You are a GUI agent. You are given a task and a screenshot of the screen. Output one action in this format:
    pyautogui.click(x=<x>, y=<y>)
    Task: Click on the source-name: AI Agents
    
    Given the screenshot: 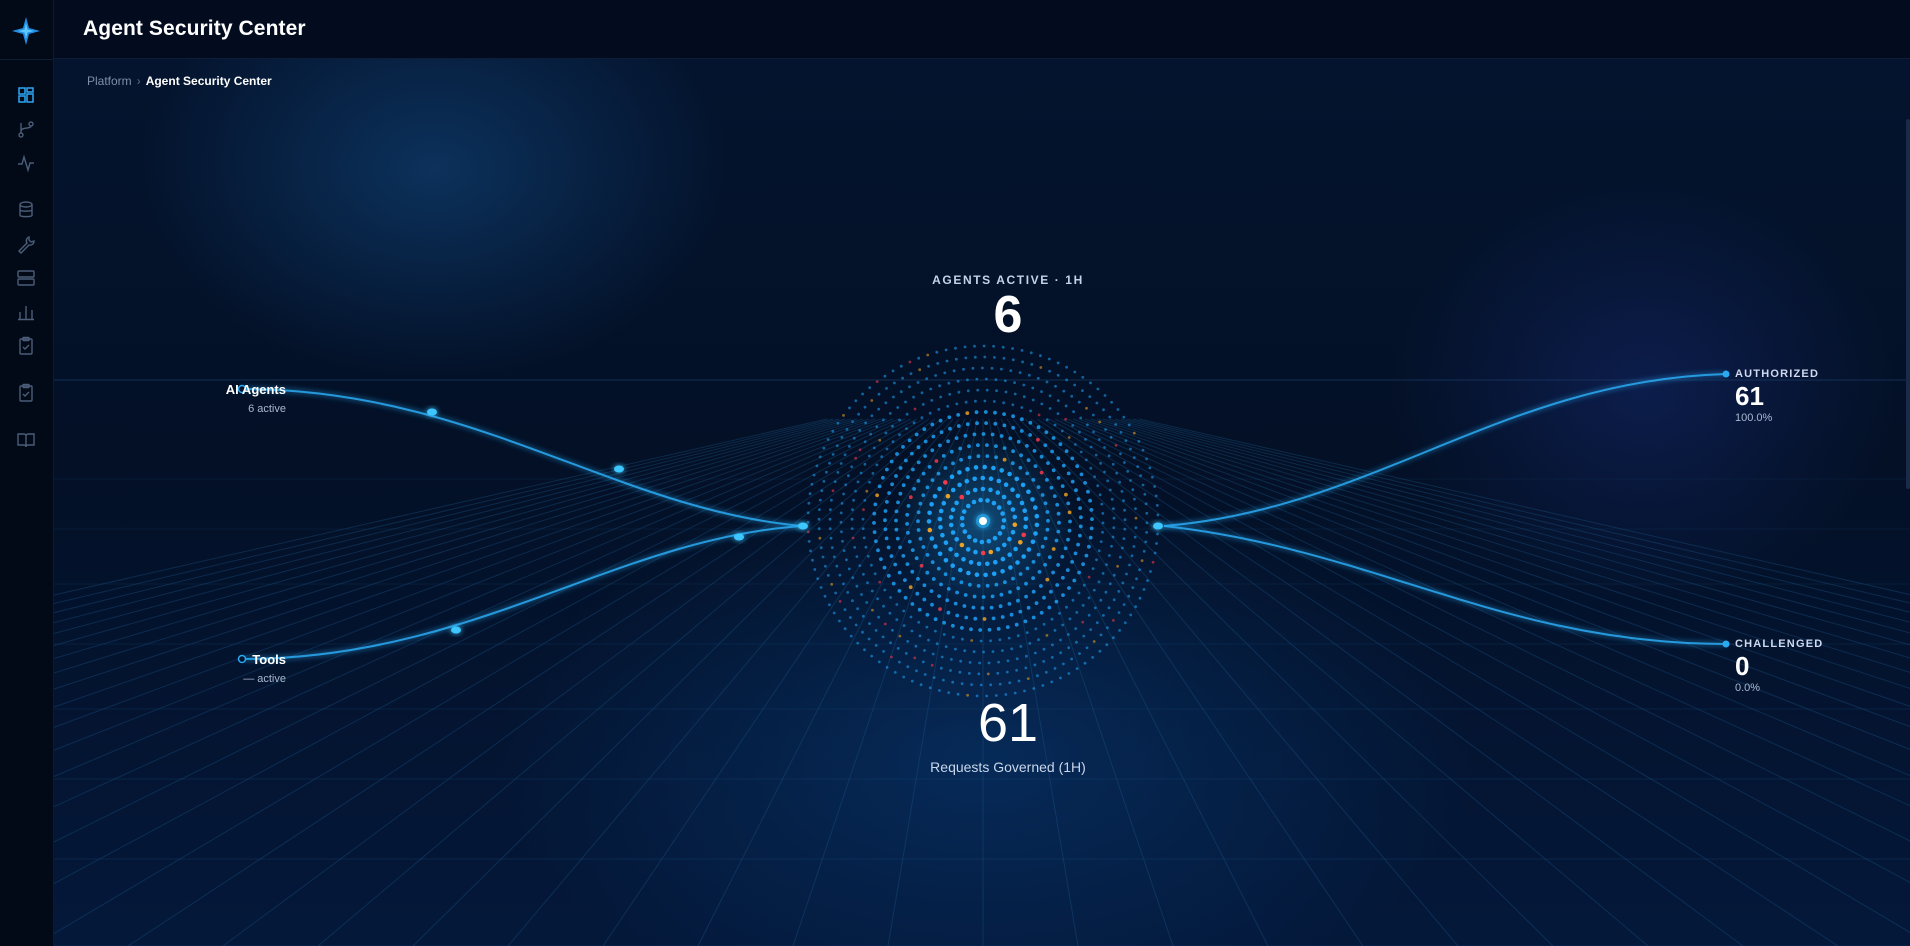 What is the action you would take?
    pyautogui.click(x=255, y=389)
    